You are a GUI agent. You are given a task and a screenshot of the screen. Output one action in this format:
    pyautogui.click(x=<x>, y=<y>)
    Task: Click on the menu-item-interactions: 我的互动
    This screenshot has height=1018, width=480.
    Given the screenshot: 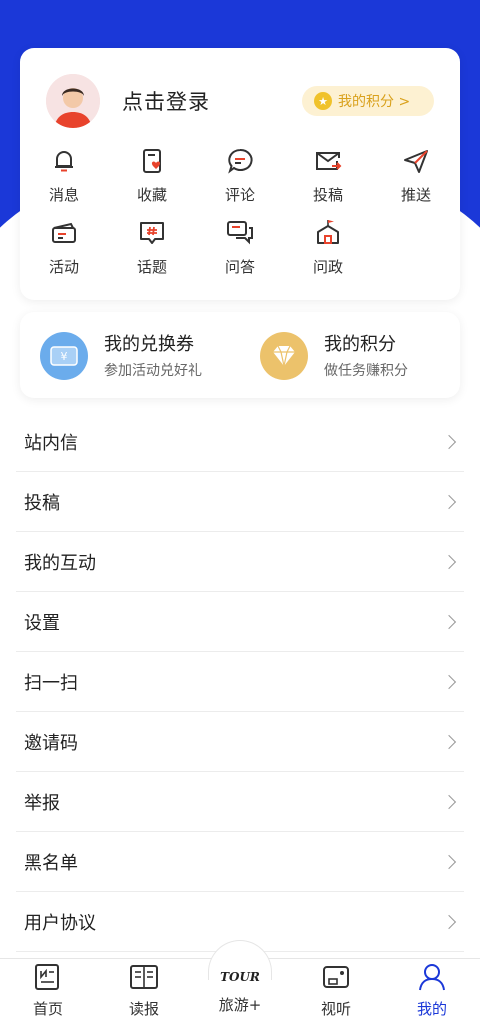 What is the action you would take?
    pyautogui.click(x=240, y=562)
    